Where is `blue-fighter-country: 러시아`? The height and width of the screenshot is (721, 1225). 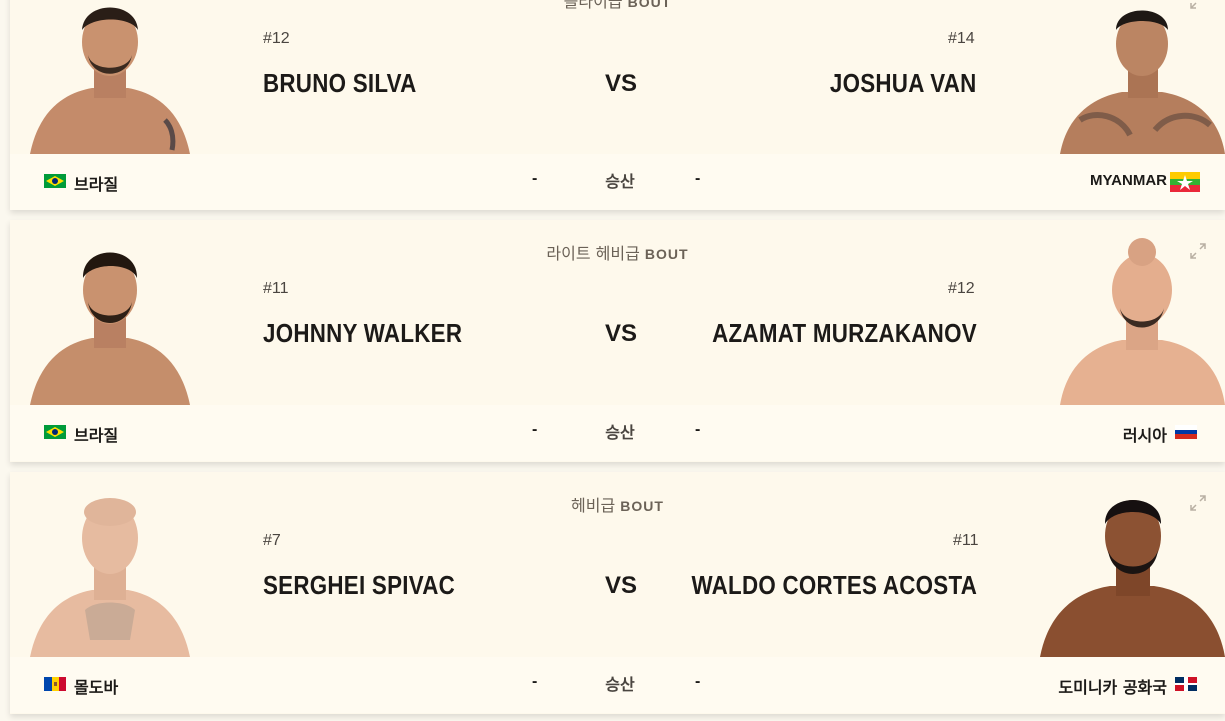 blue-fighter-country: 러시아 is located at coordinates (1144, 435).